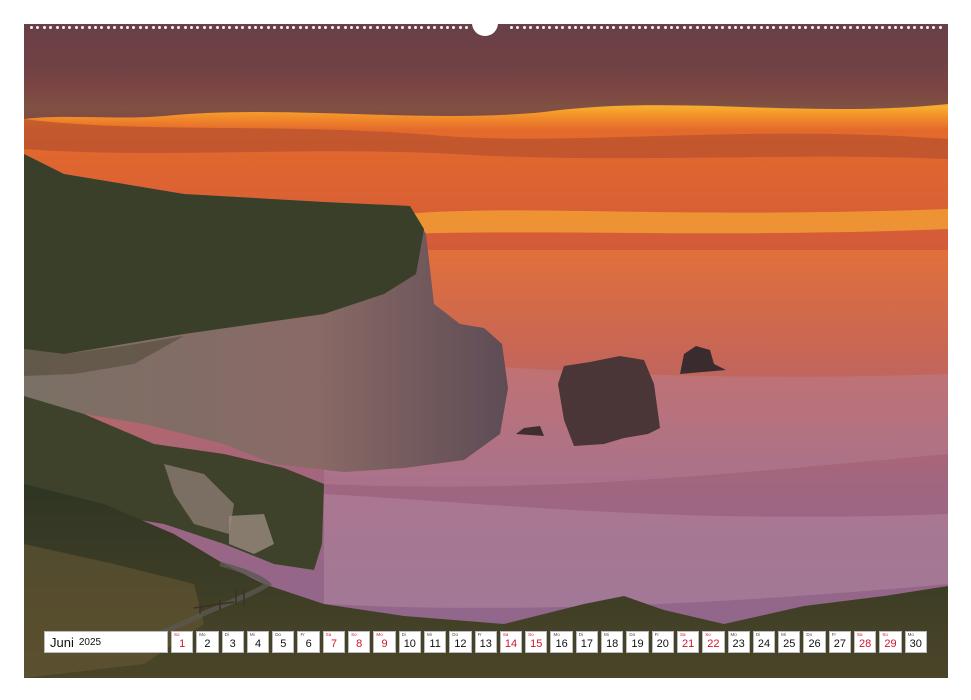 The width and height of the screenshot is (971, 700). I want to click on day-number: 4, so click(258, 644).